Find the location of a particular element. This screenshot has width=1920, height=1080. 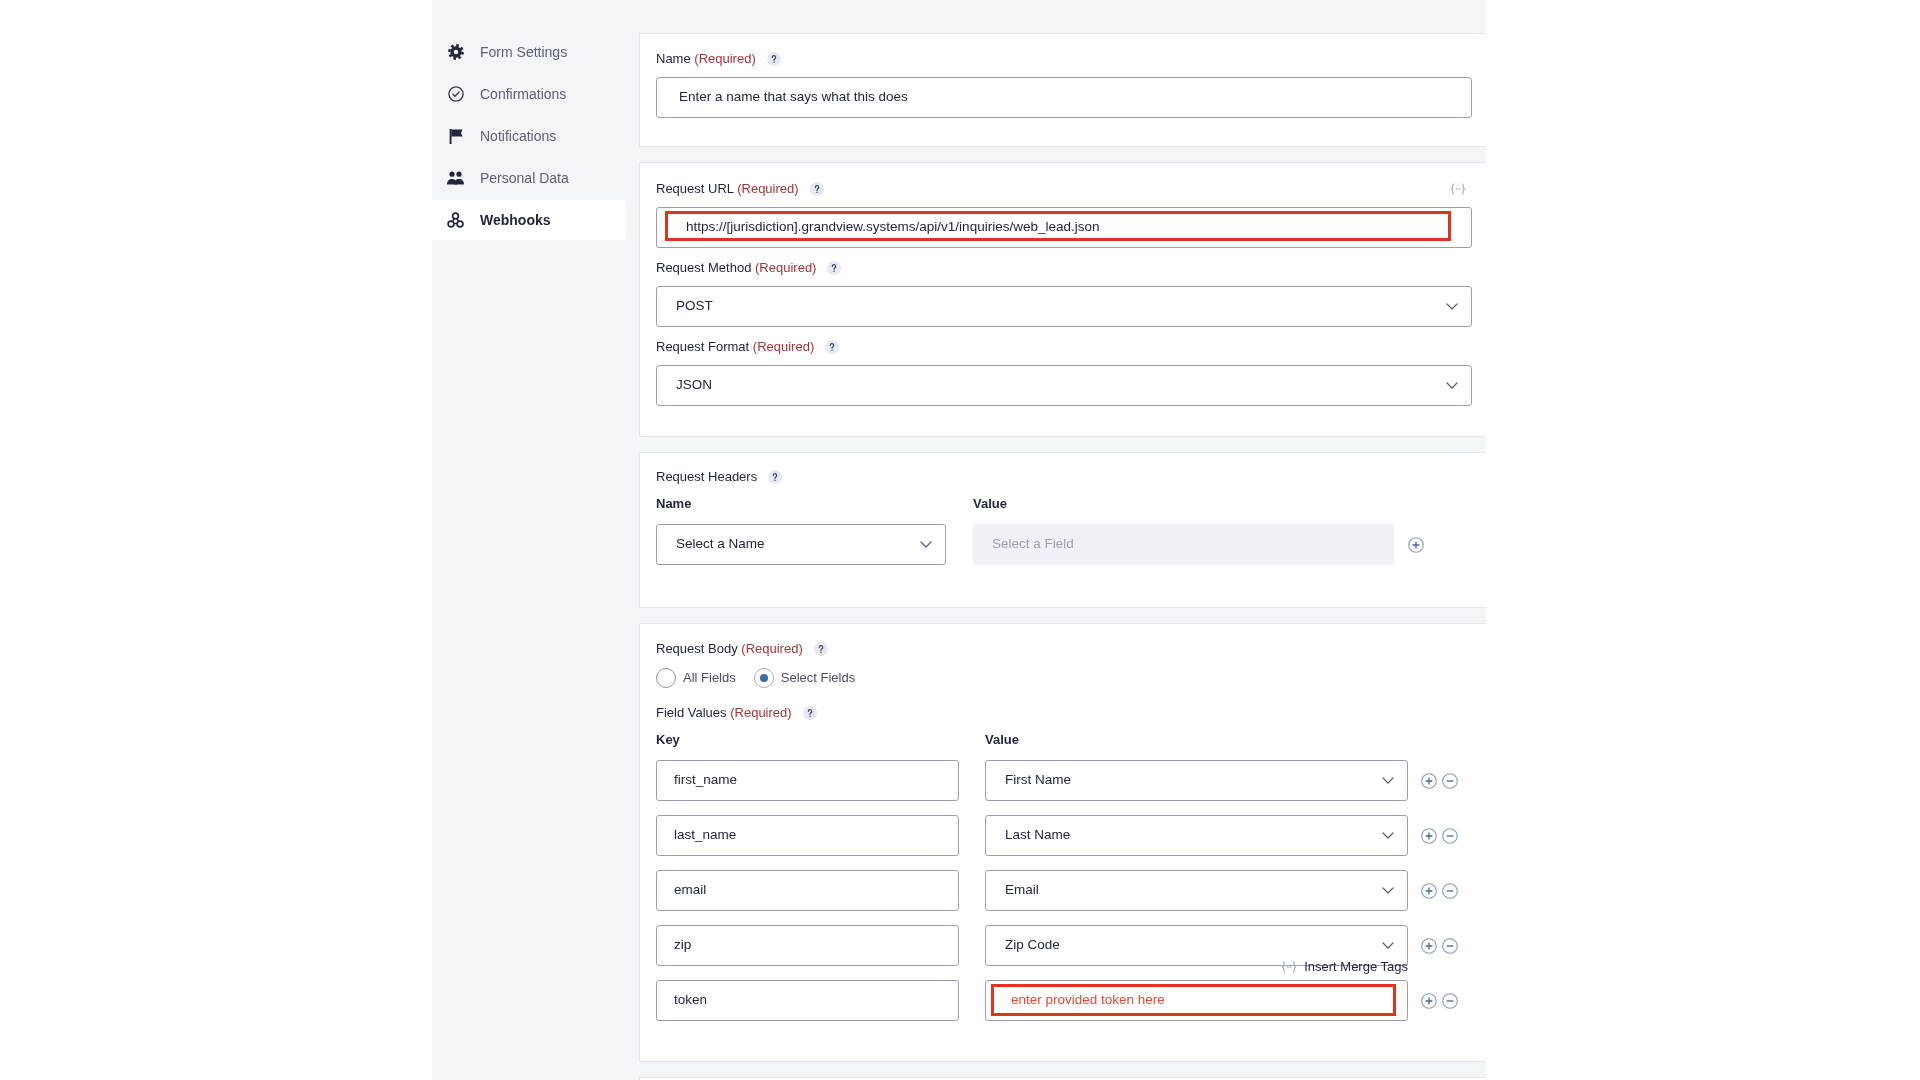

key-input: email is located at coordinates (807, 890).